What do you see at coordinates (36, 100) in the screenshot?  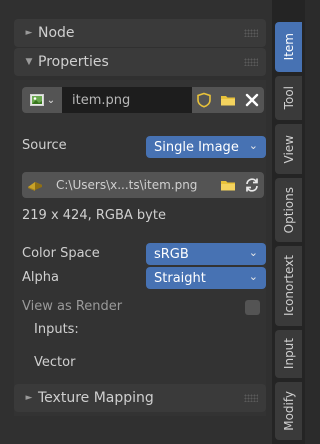 I see `image-icon` at bounding box center [36, 100].